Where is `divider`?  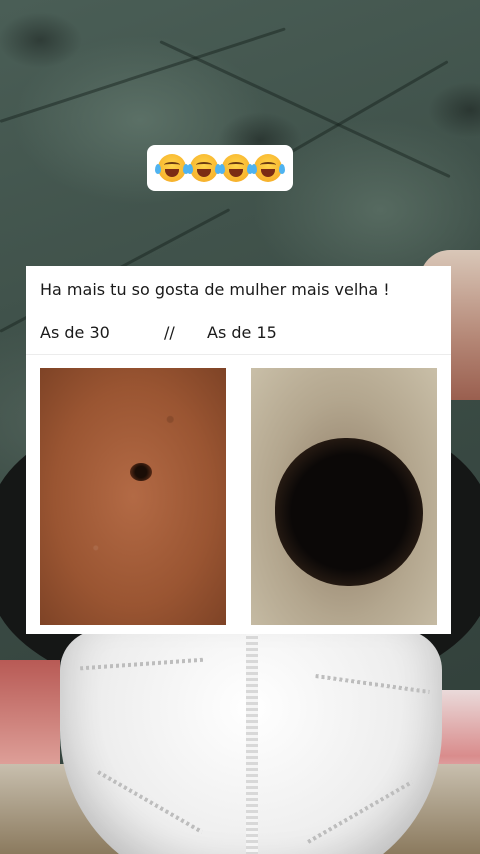
divider is located at coordinates (238, 354).